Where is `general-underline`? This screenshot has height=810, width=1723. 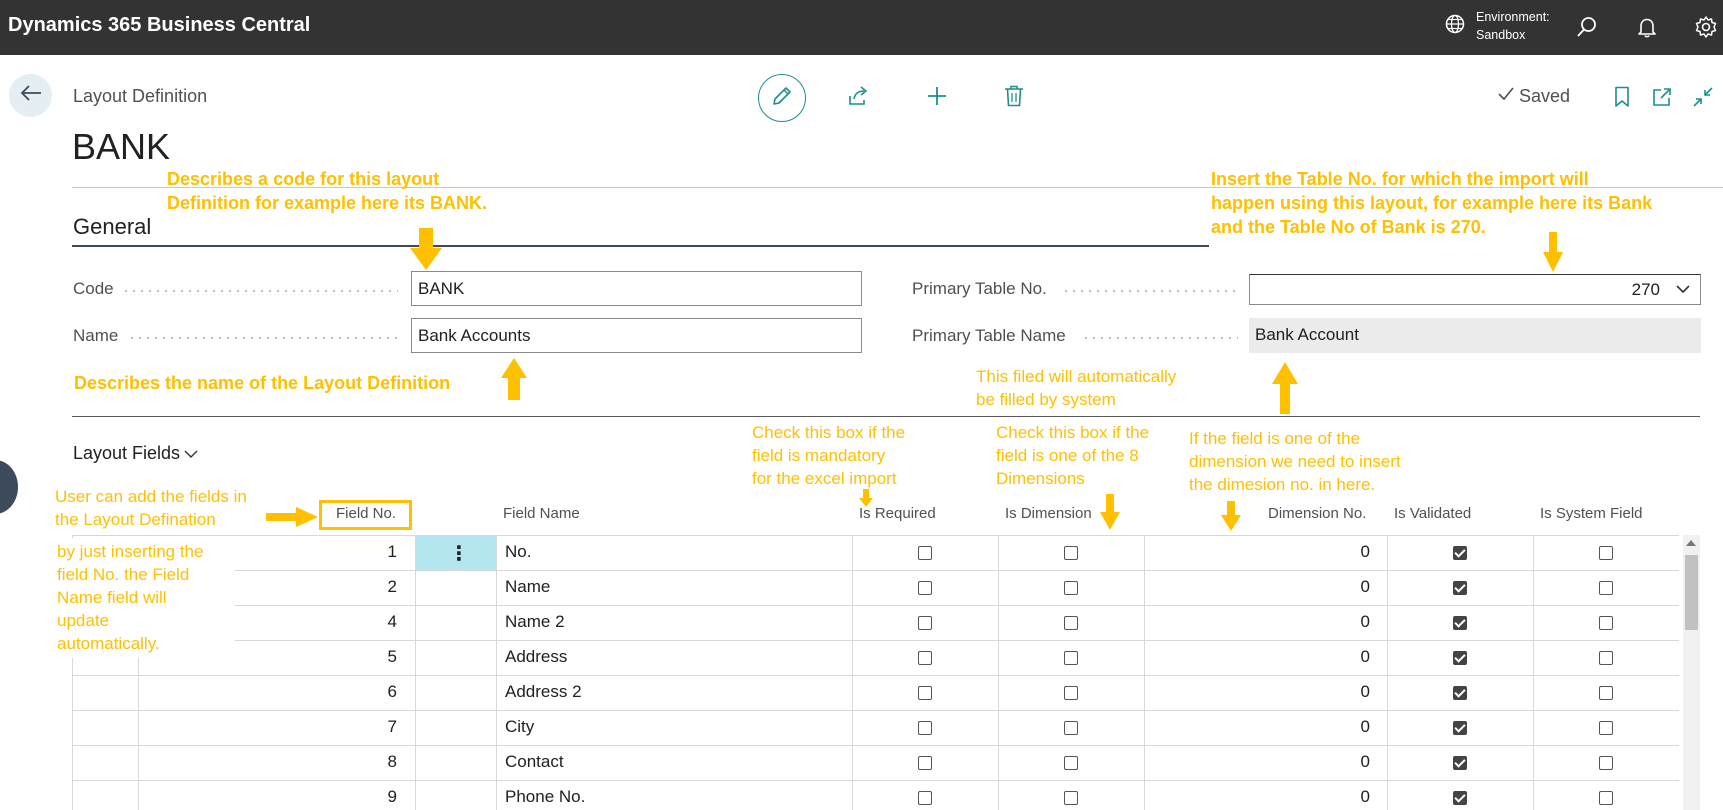 general-underline is located at coordinates (640, 246).